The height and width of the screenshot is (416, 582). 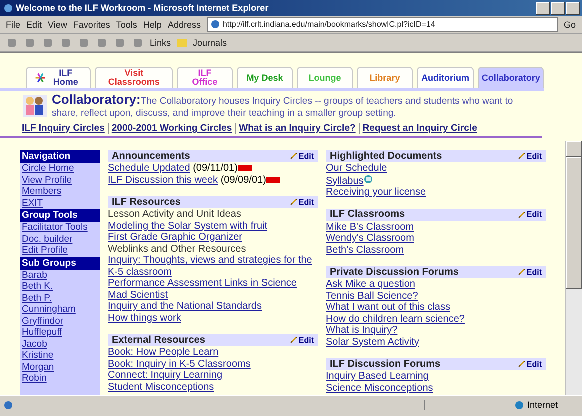 I want to click on links-label: Links, so click(x=161, y=43).